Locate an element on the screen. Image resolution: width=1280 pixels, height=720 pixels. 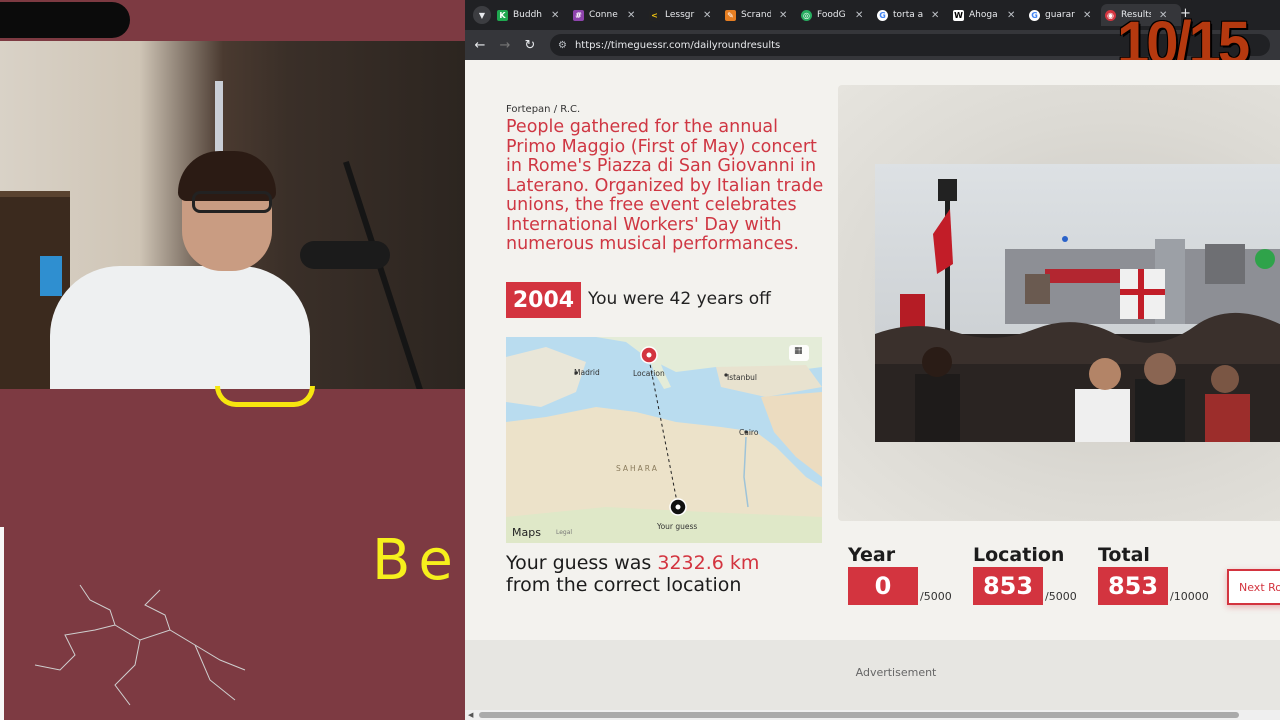
map-graphic is located at coordinates (664, 440).